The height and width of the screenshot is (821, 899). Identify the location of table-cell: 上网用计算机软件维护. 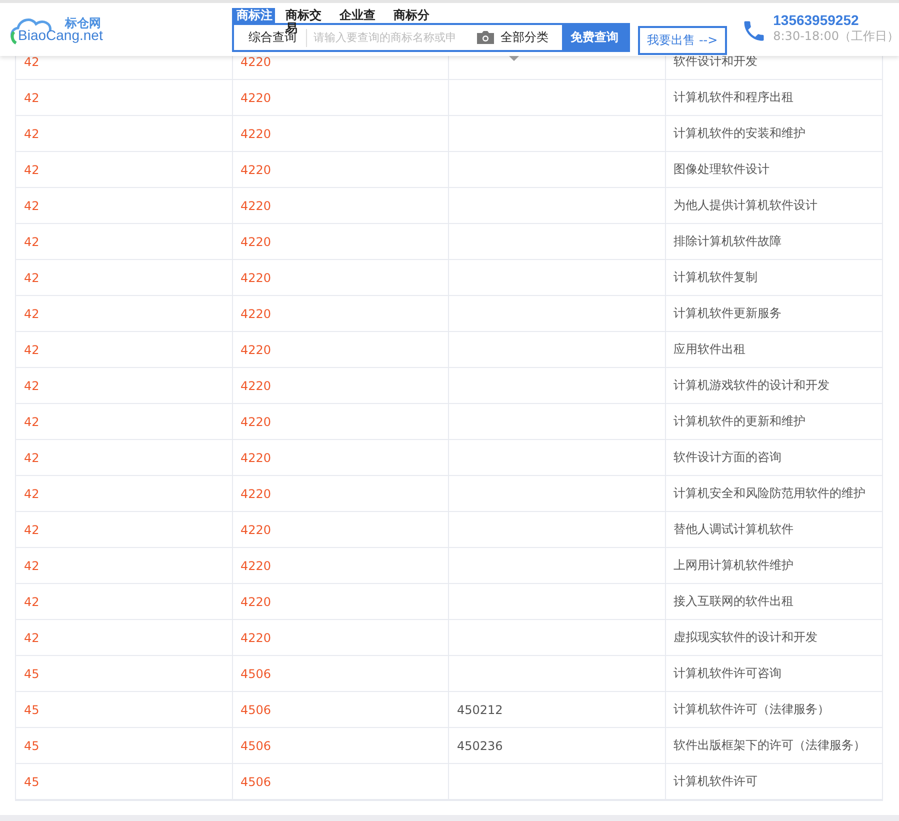
(774, 566).